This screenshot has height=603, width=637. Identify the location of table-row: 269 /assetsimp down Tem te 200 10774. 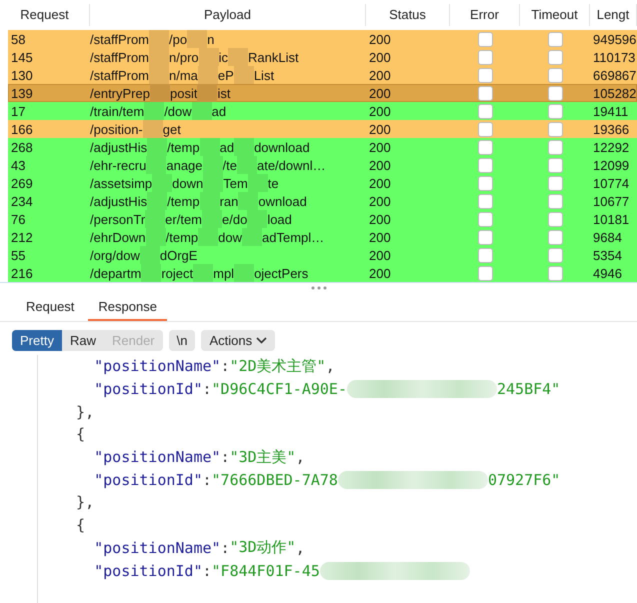
(322, 183).